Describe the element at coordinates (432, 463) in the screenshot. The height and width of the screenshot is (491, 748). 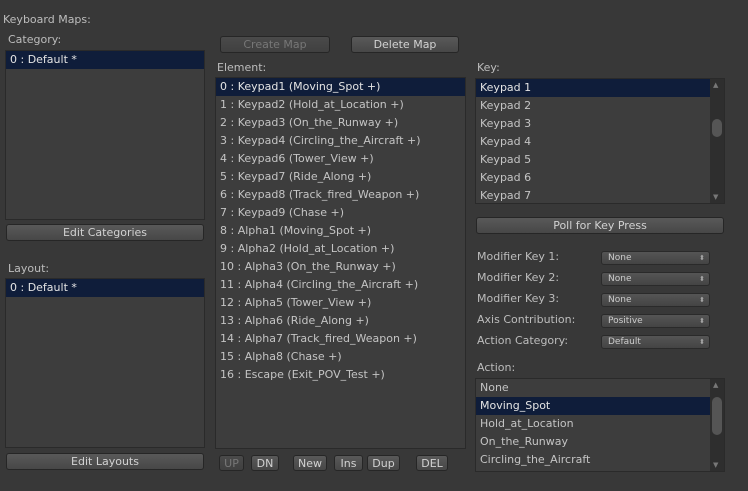
I see `delete-element-button: DEL` at that location.